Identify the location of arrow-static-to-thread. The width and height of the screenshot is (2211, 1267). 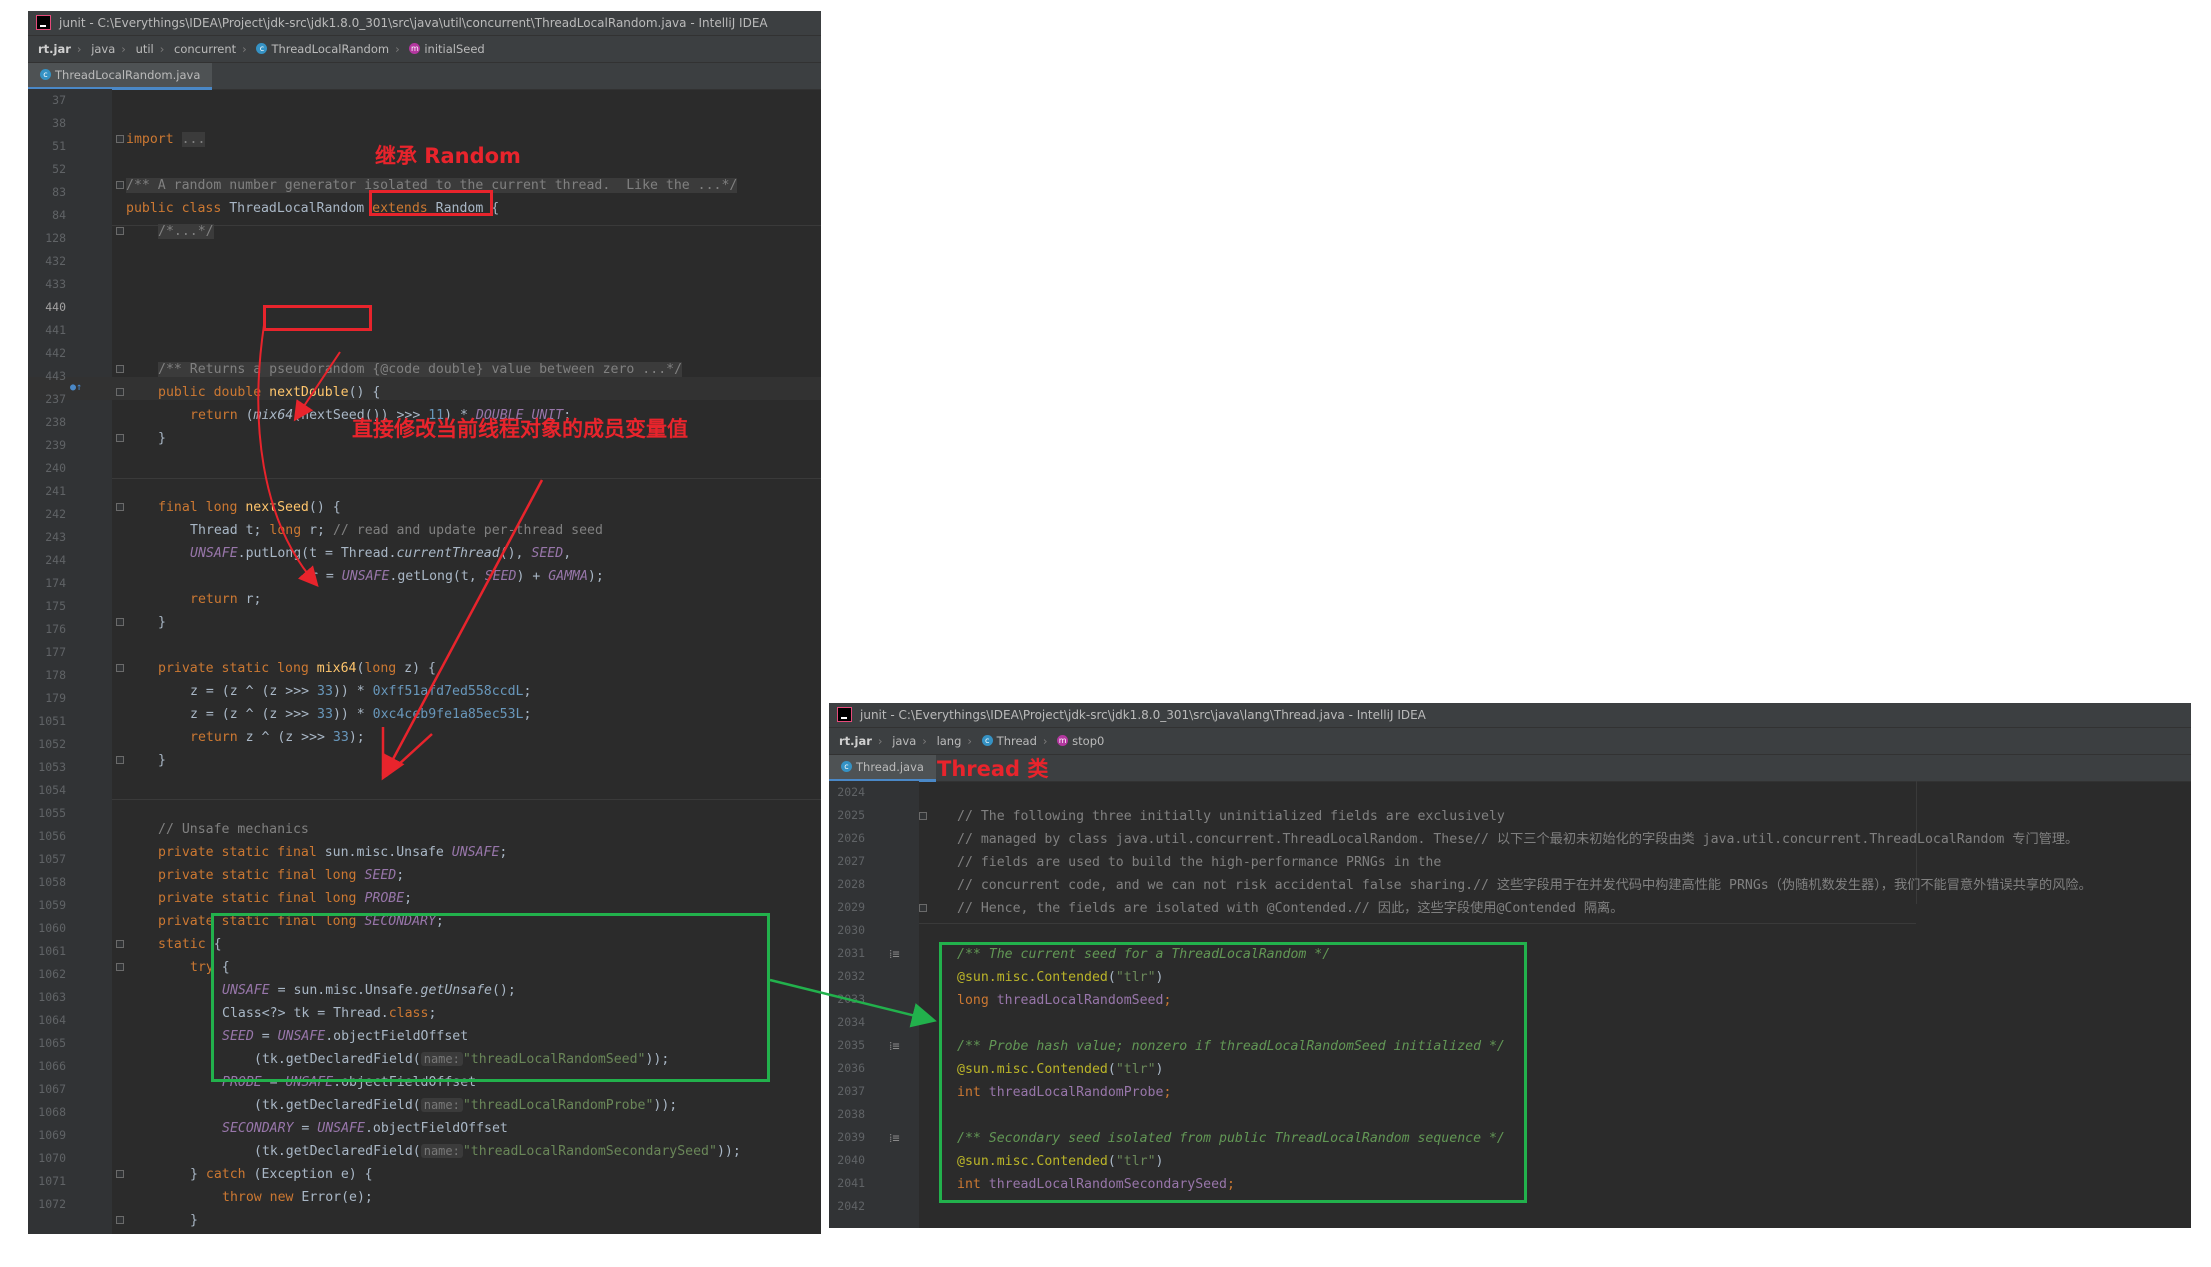
(853, 1003).